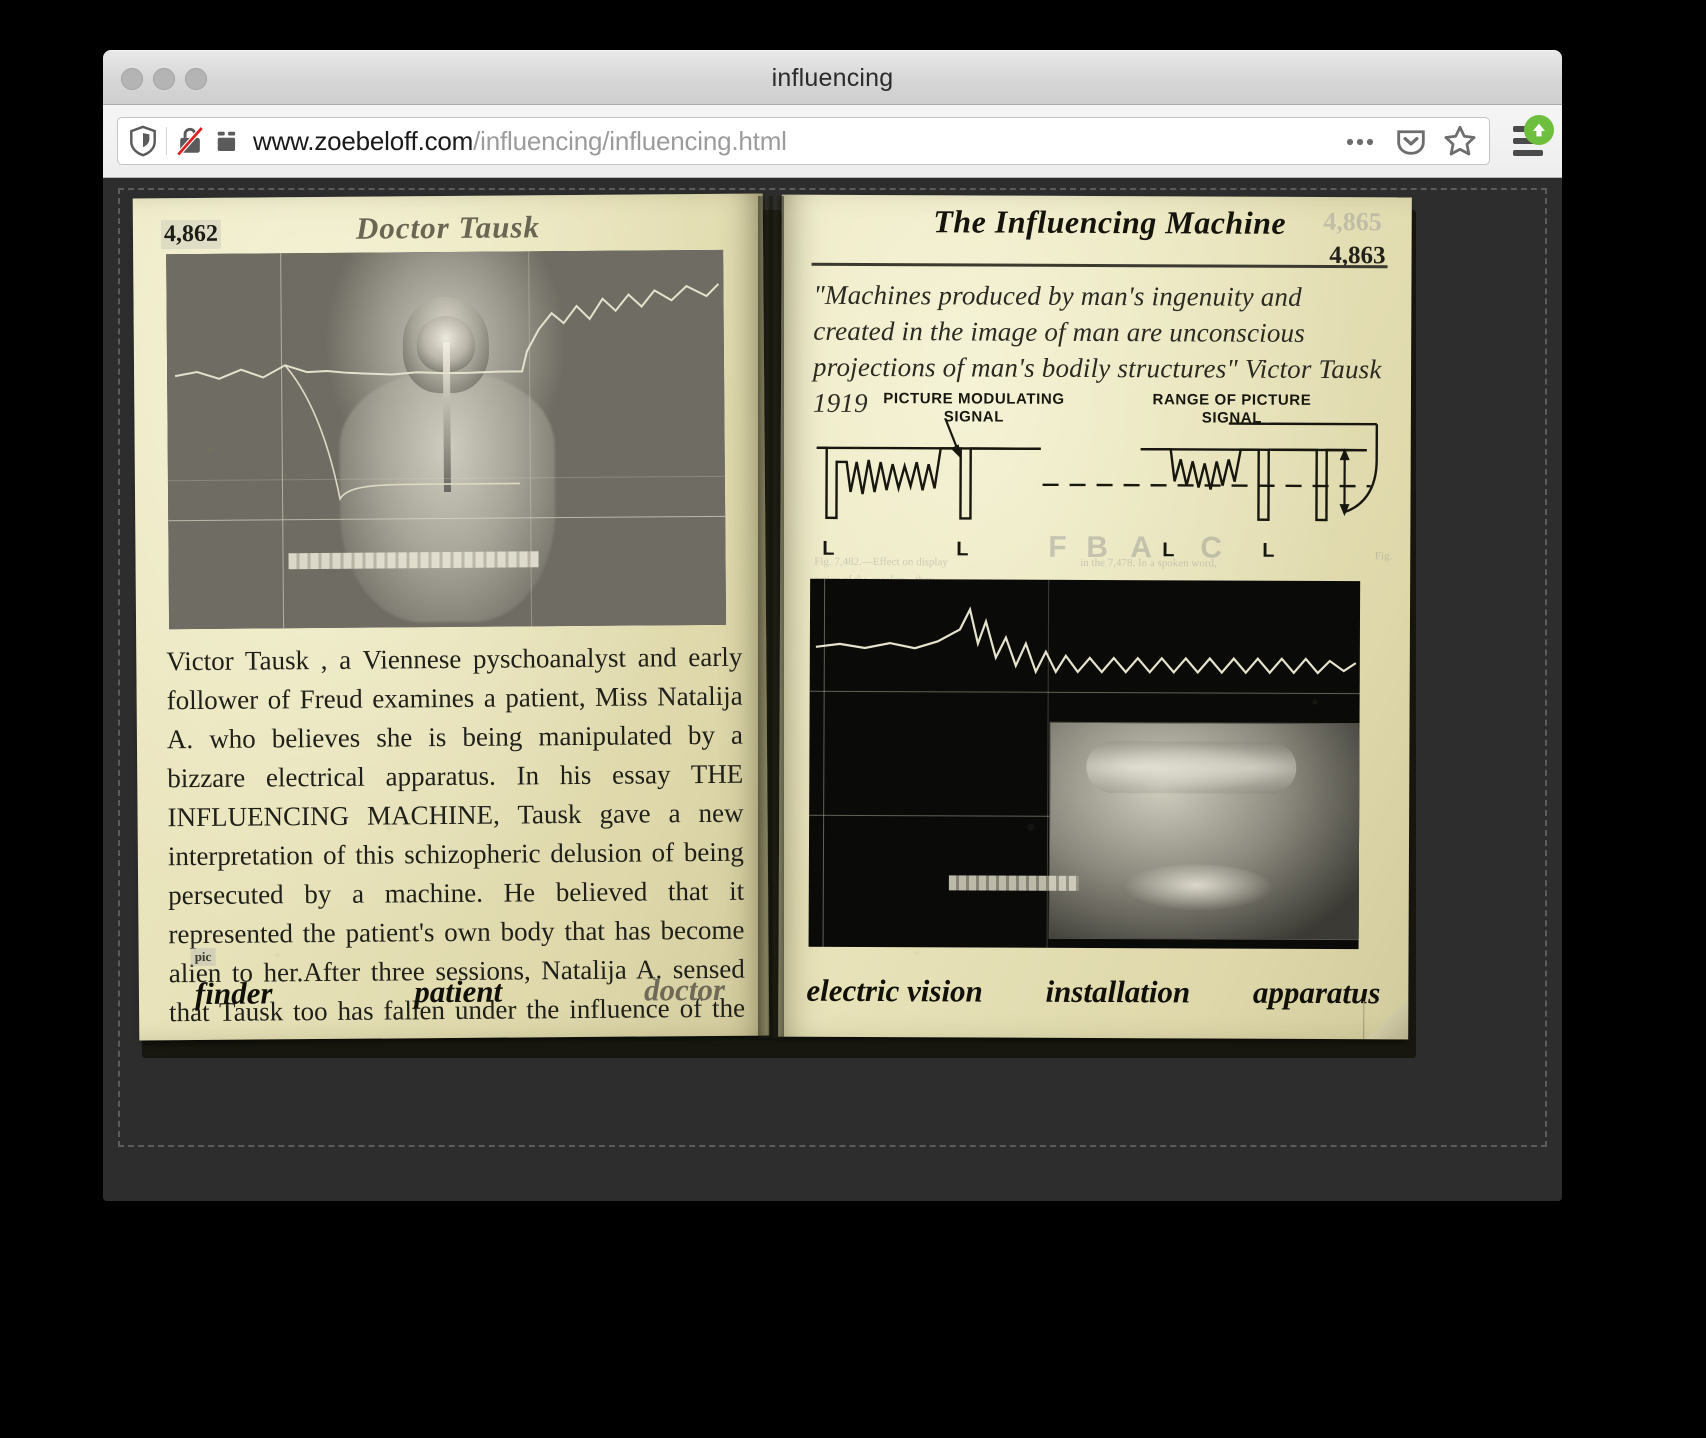  Describe the element at coordinates (828, 548) in the screenshot. I see `trace-letter-1: L` at that location.